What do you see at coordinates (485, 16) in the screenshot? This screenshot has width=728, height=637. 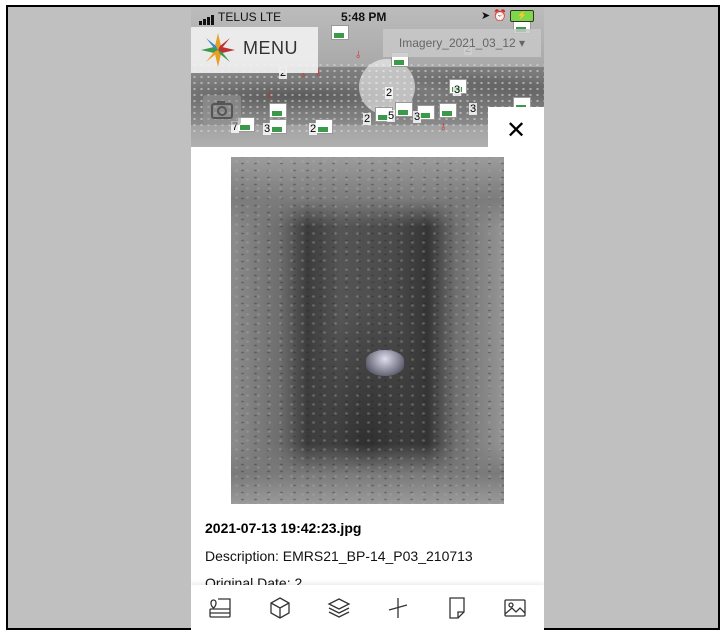 I see `location-arrow-icon: ➤` at bounding box center [485, 16].